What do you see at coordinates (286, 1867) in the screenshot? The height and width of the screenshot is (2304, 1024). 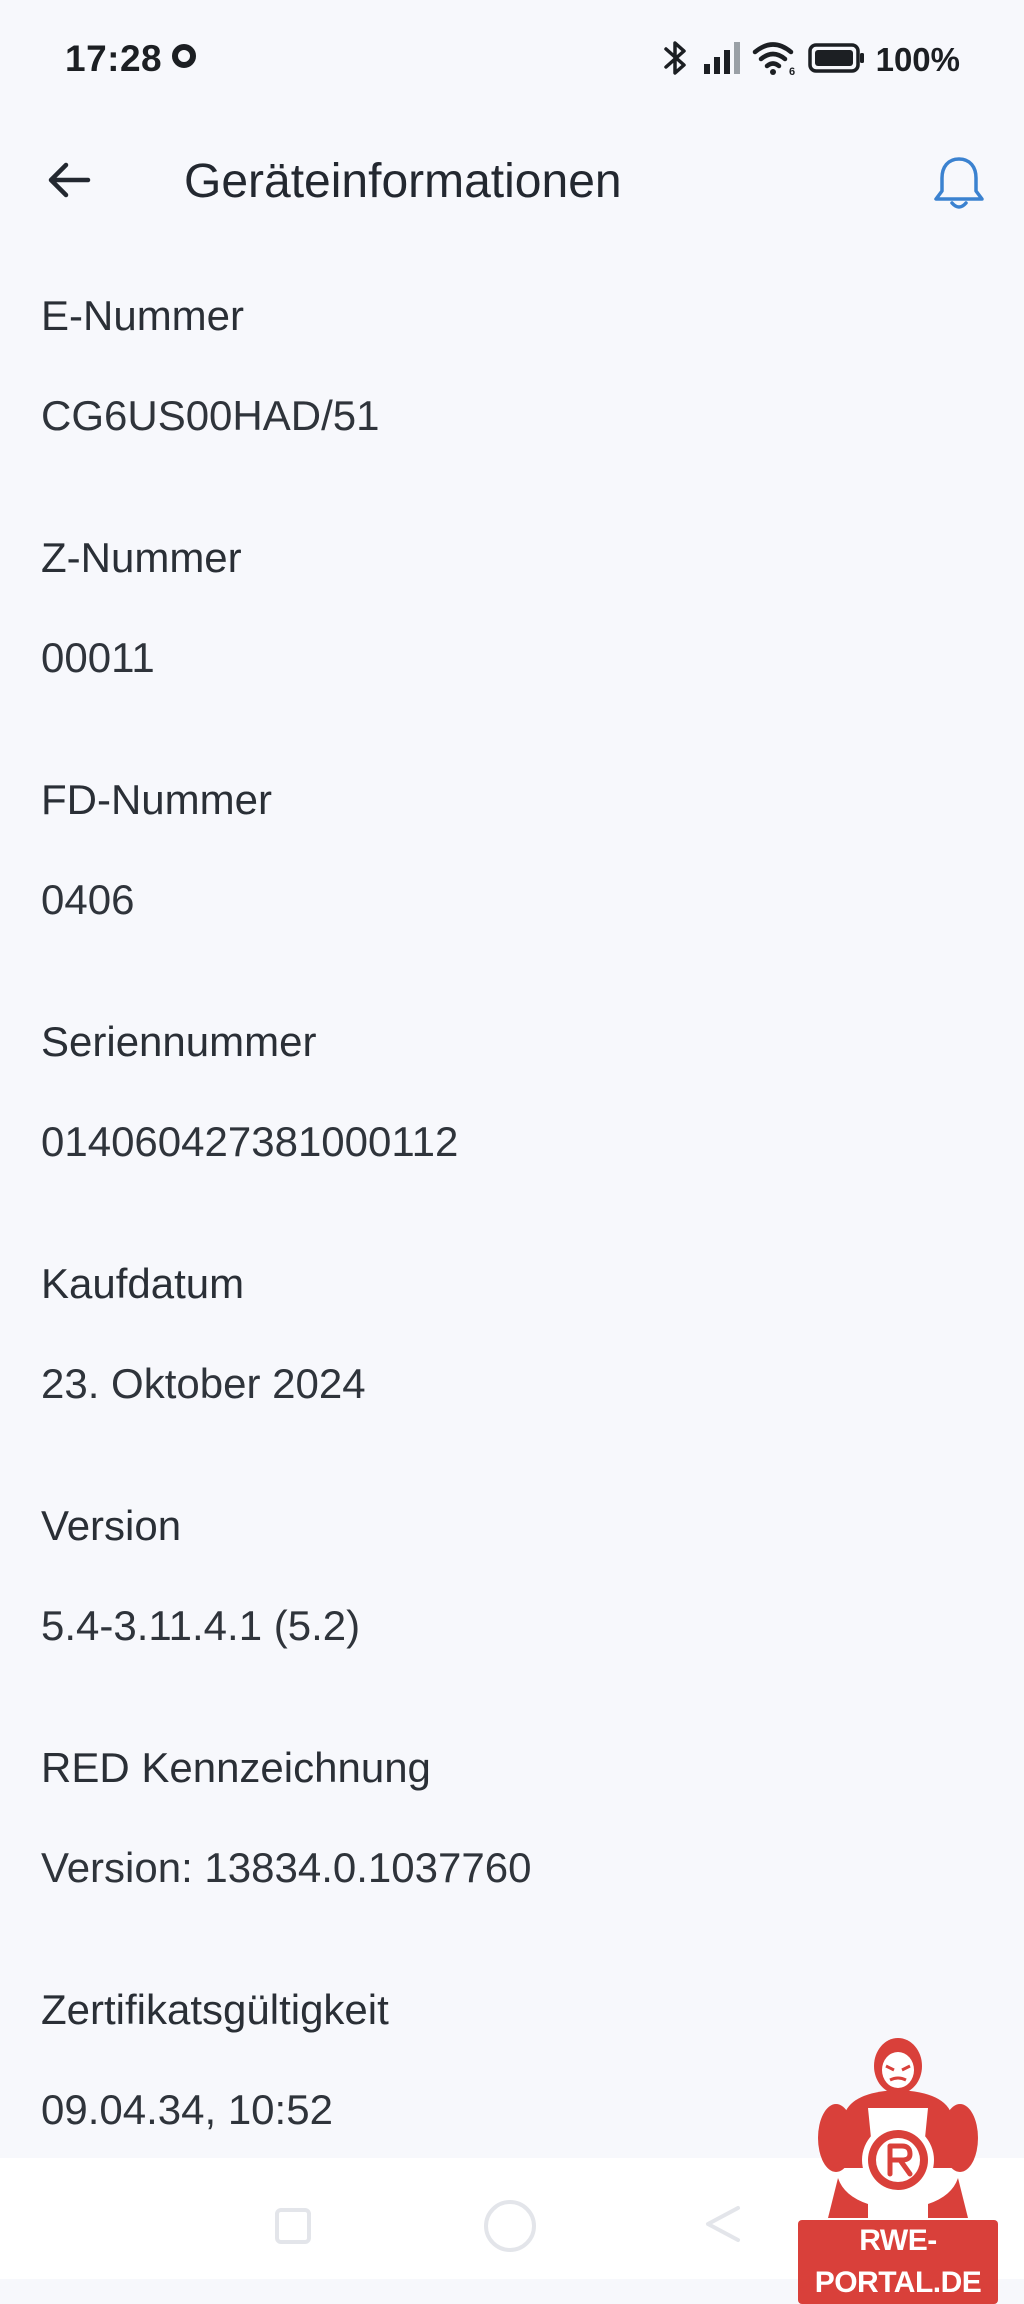 I see `info-value: Version: 13834.0.1037760` at bounding box center [286, 1867].